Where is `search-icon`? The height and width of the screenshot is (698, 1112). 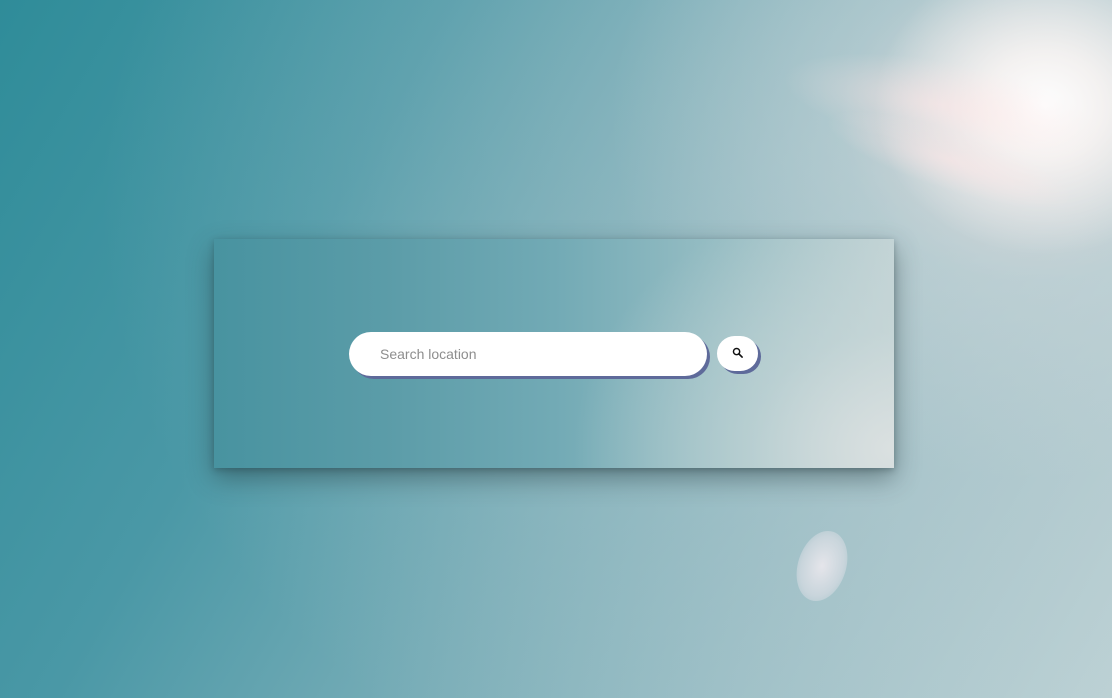 search-icon is located at coordinates (737, 354).